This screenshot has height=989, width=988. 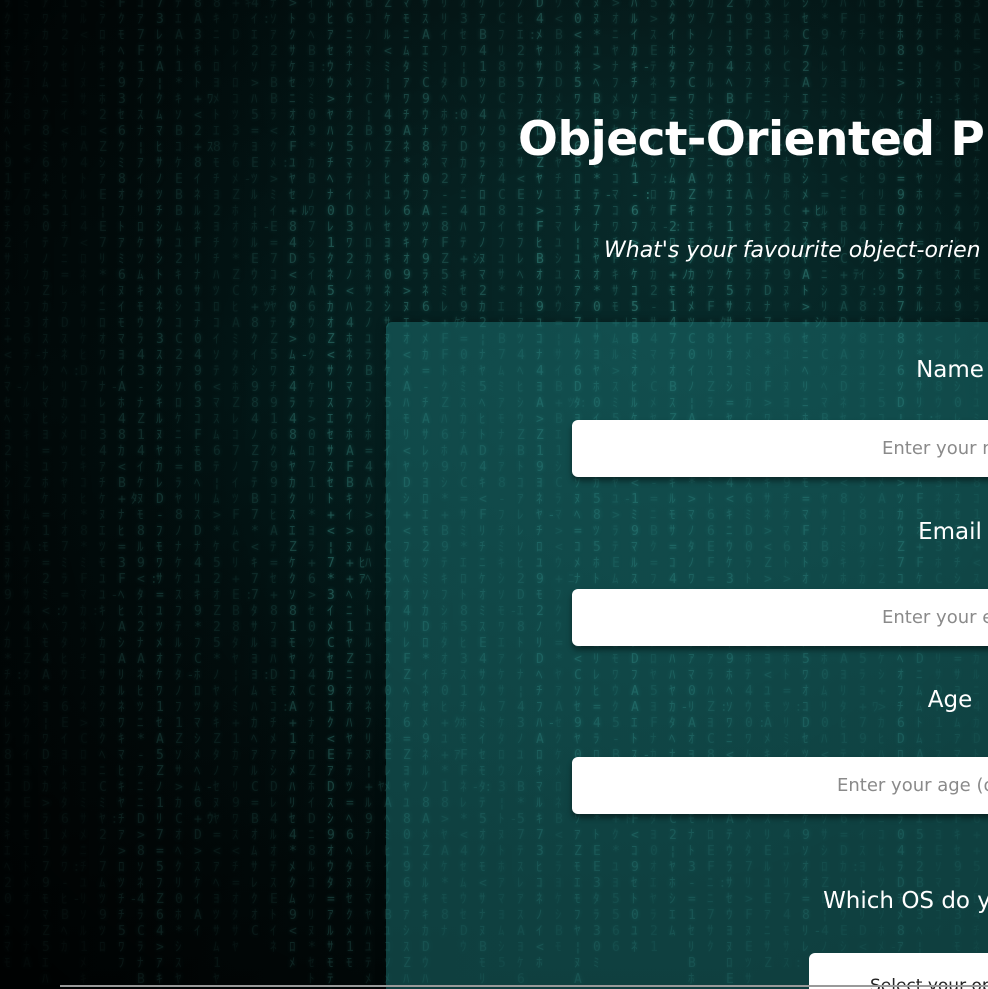 What do you see at coordinates (905, 901) in the screenshot?
I see `os-question-label: Which OS do y` at bounding box center [905, 901].